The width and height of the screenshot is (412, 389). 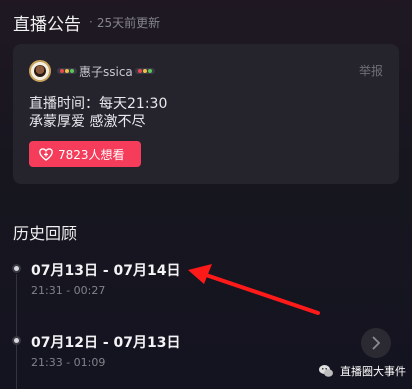 What do you see at coordinates (87, 22) in the screenshot?
I see `announcement-header: 直播公告 · 25天前更新` at bounding box center [87, 22].